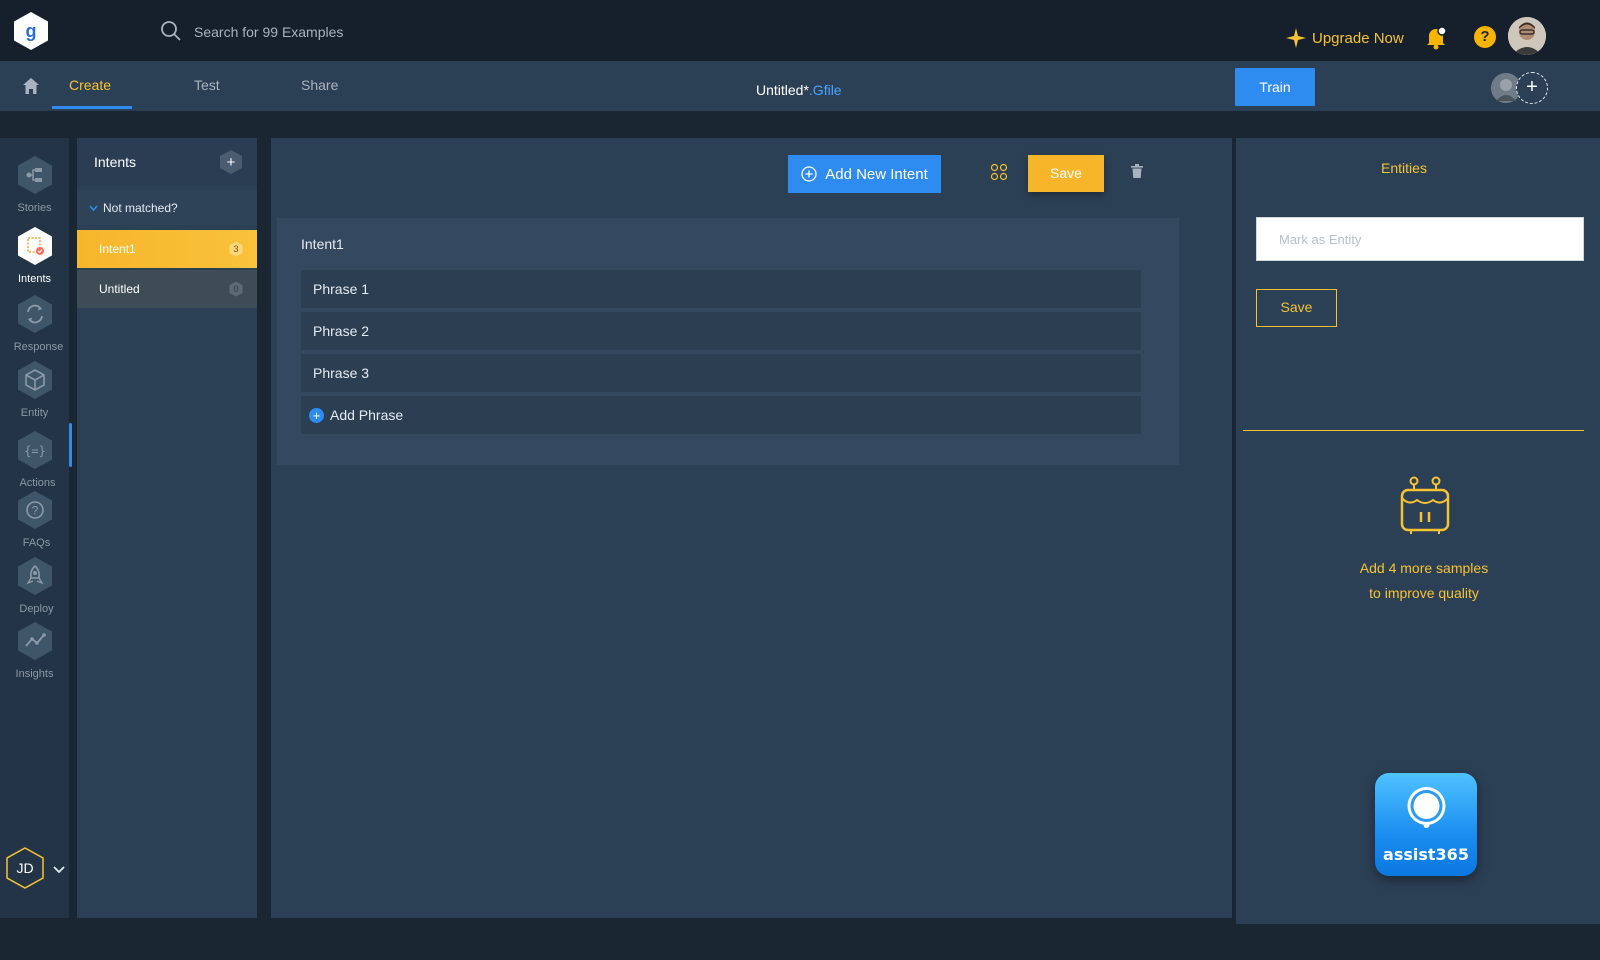 The width and height of the screenshot is (1600, 960). Describe the element at coordinates (1296, 308) in the screenshot. I see `entity-save-button: Save` at that location.